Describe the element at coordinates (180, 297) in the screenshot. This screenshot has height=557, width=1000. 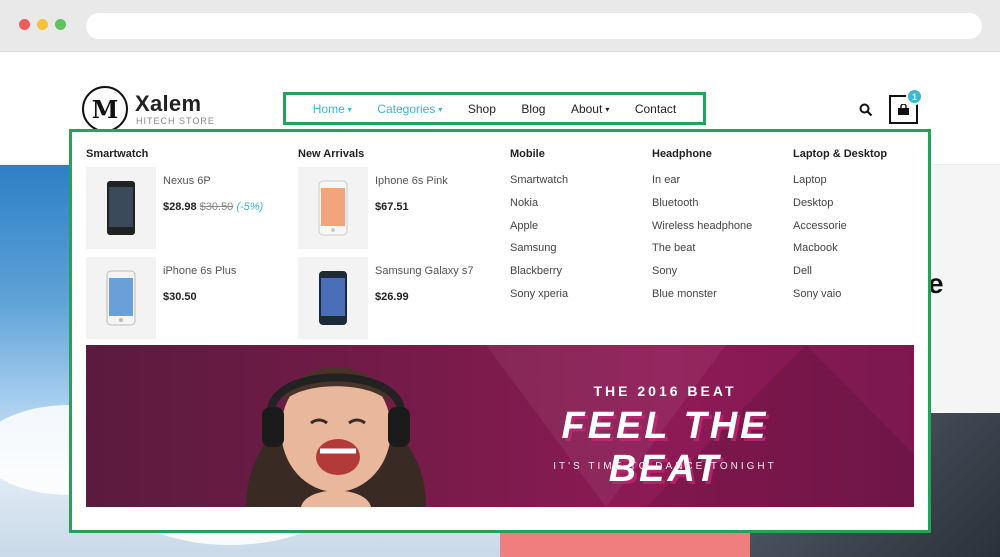
I see `product-price: $30.50` at that location.